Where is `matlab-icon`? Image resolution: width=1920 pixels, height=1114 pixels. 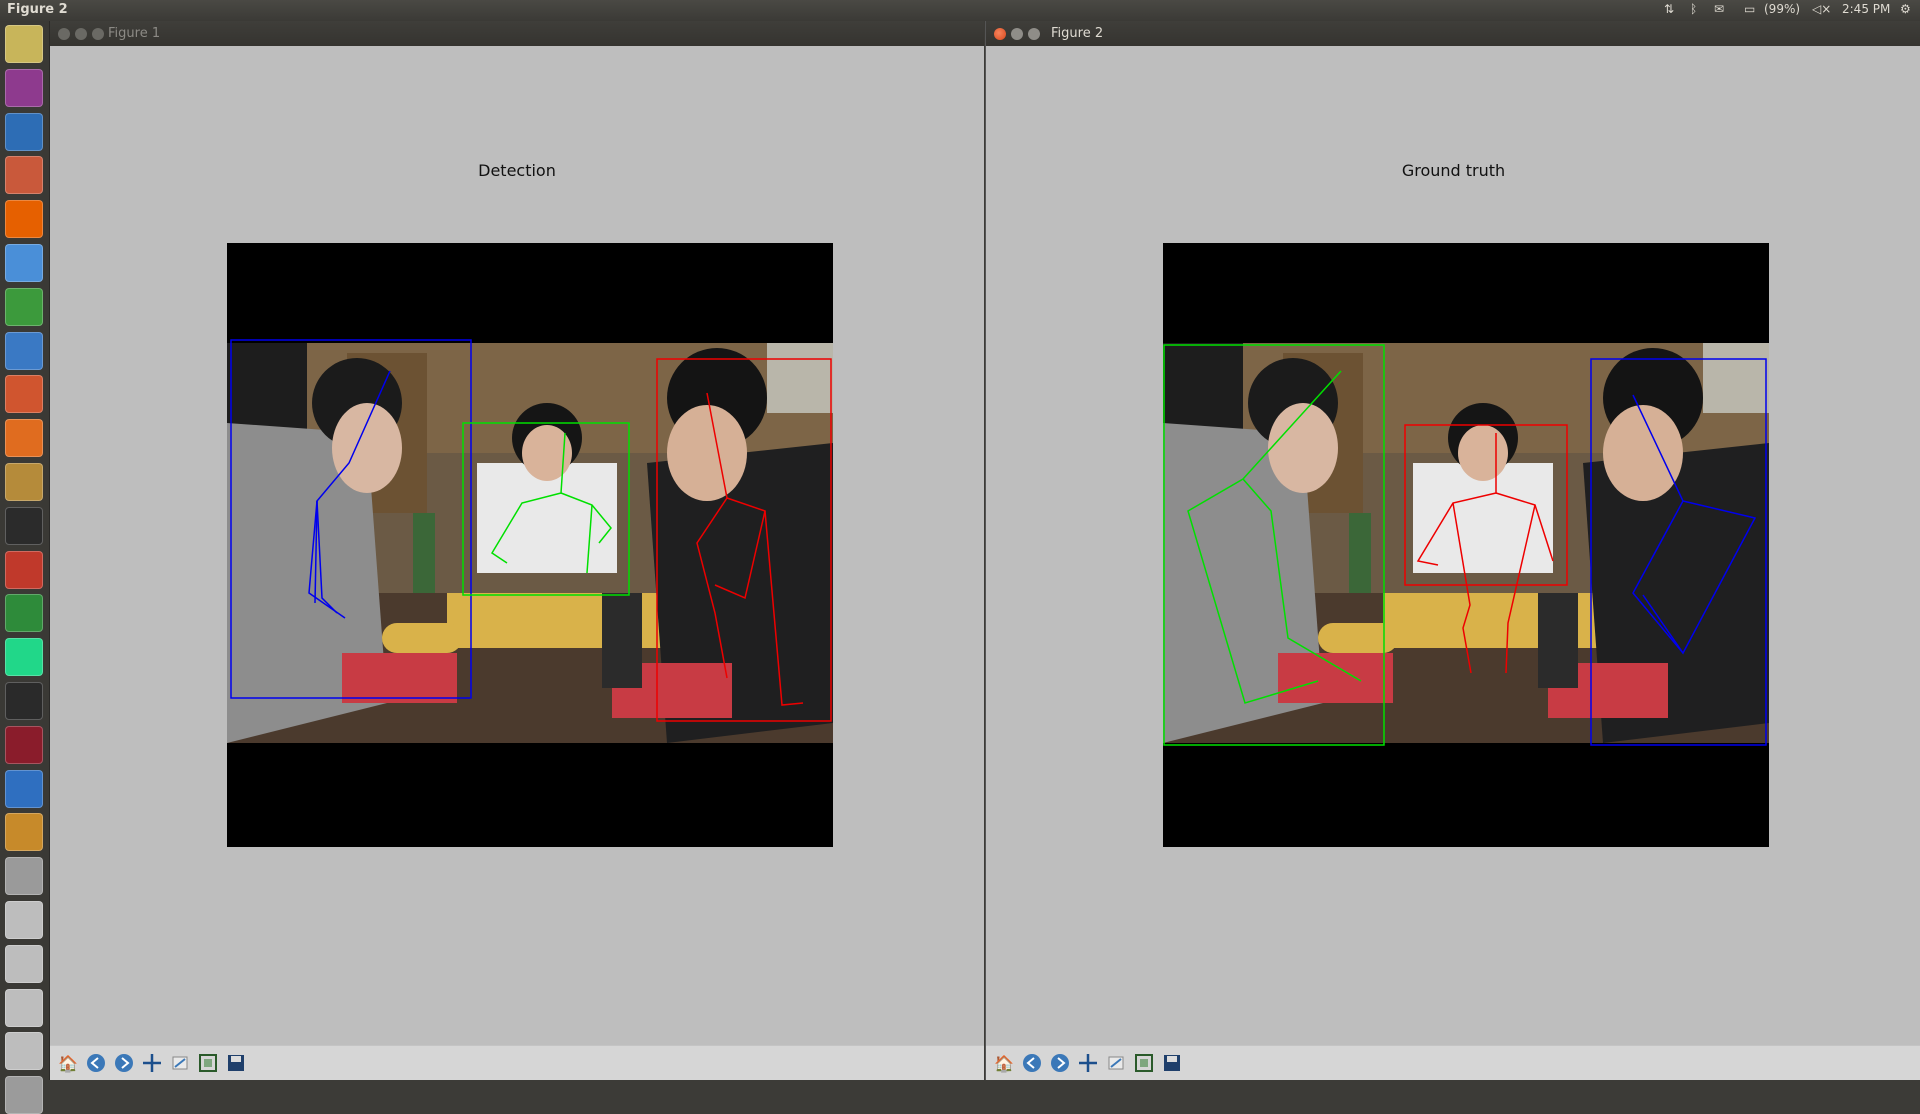
matlab-icon is located at coordinates (24, 569).